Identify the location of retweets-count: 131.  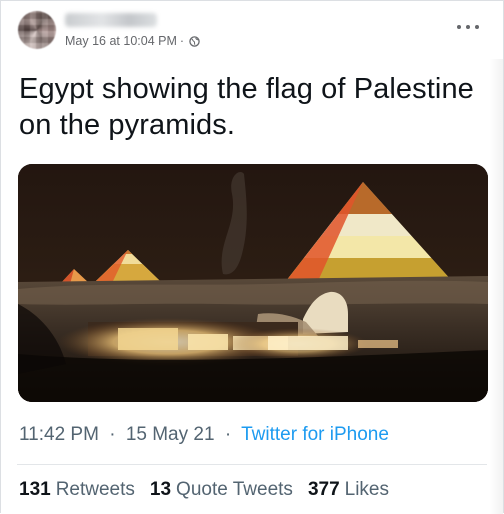
(35, 489).